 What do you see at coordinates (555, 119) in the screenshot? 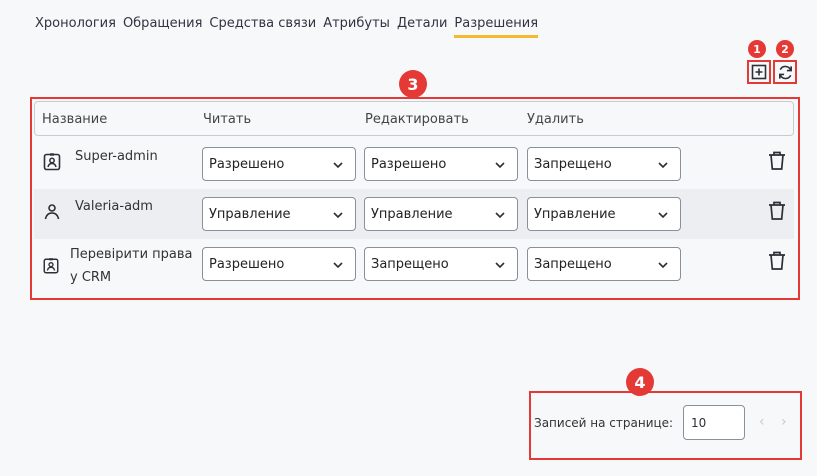
I see `header-delete: Удалить` at bounding box center [555, 119].